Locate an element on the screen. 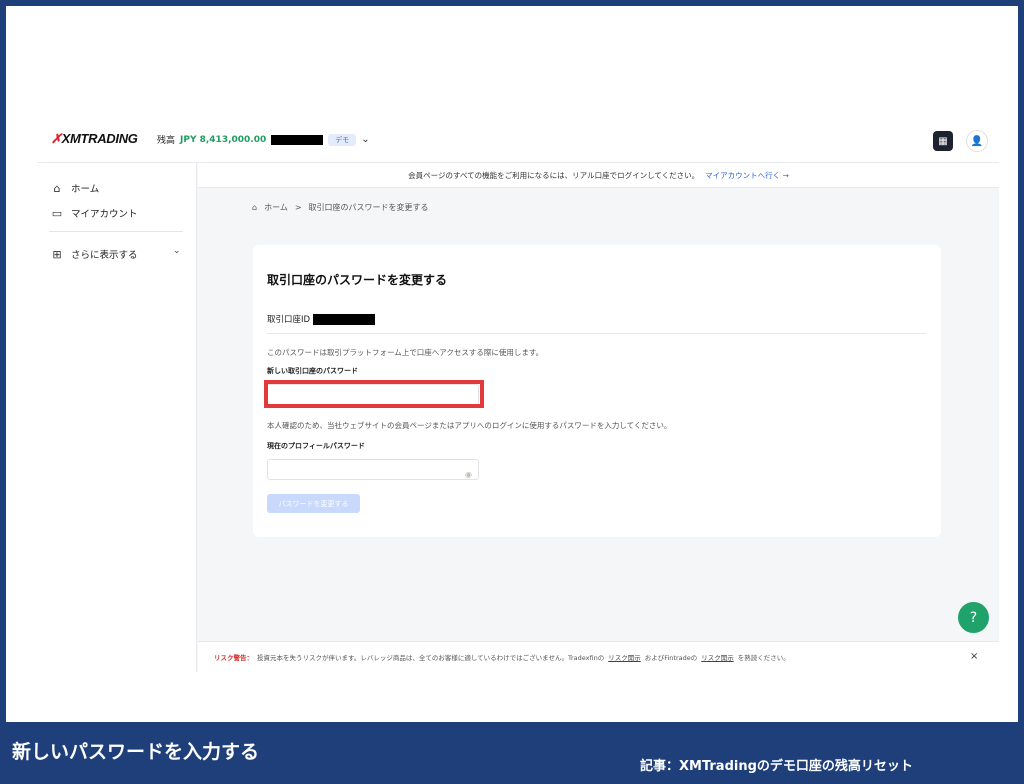 The width and height of the screenshot is (1024, 784). account-id-label: 取引口座ID is located at coordinates (289, 320).